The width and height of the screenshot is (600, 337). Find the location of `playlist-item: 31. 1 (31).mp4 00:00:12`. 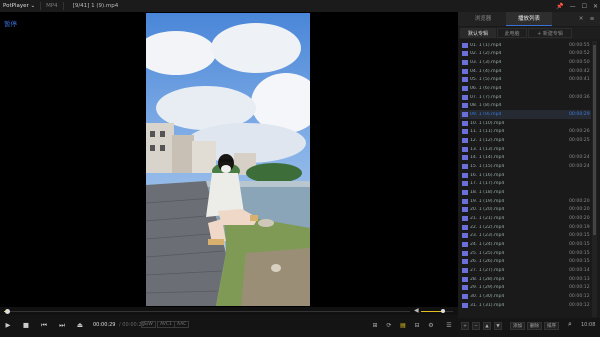

playlist-item: 31. 1 (31).mp4 00:00:12 is located at coordinates (525, 305).